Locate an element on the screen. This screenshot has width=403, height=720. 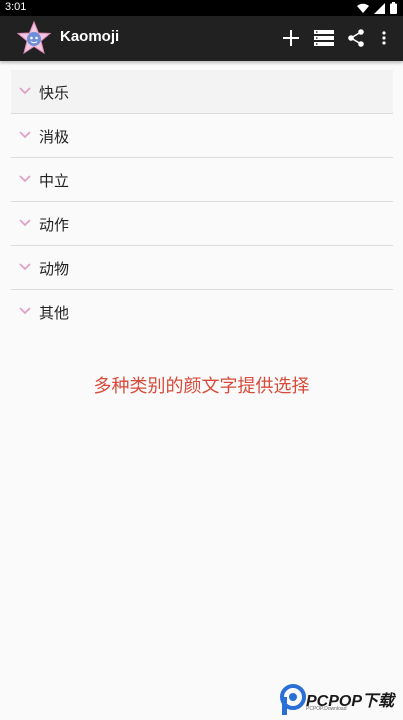
promo-caption: 多种类别的颜文字提供选择 is located at coordinates (201, 386).